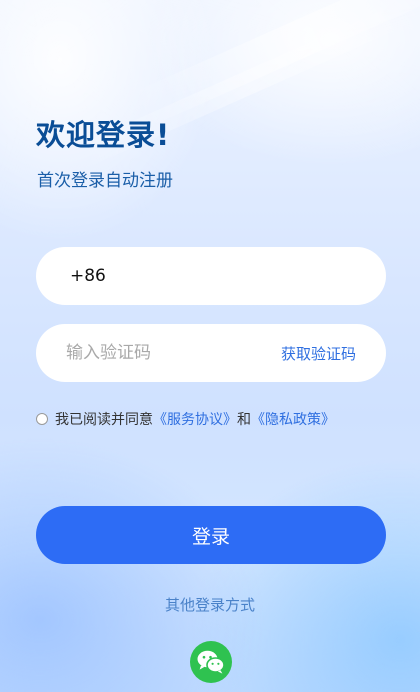 This screenshot has width=420, height=692. Describe the element at coordinates (156, 353) in the screenshot. I see `verification-code-input` at that location.